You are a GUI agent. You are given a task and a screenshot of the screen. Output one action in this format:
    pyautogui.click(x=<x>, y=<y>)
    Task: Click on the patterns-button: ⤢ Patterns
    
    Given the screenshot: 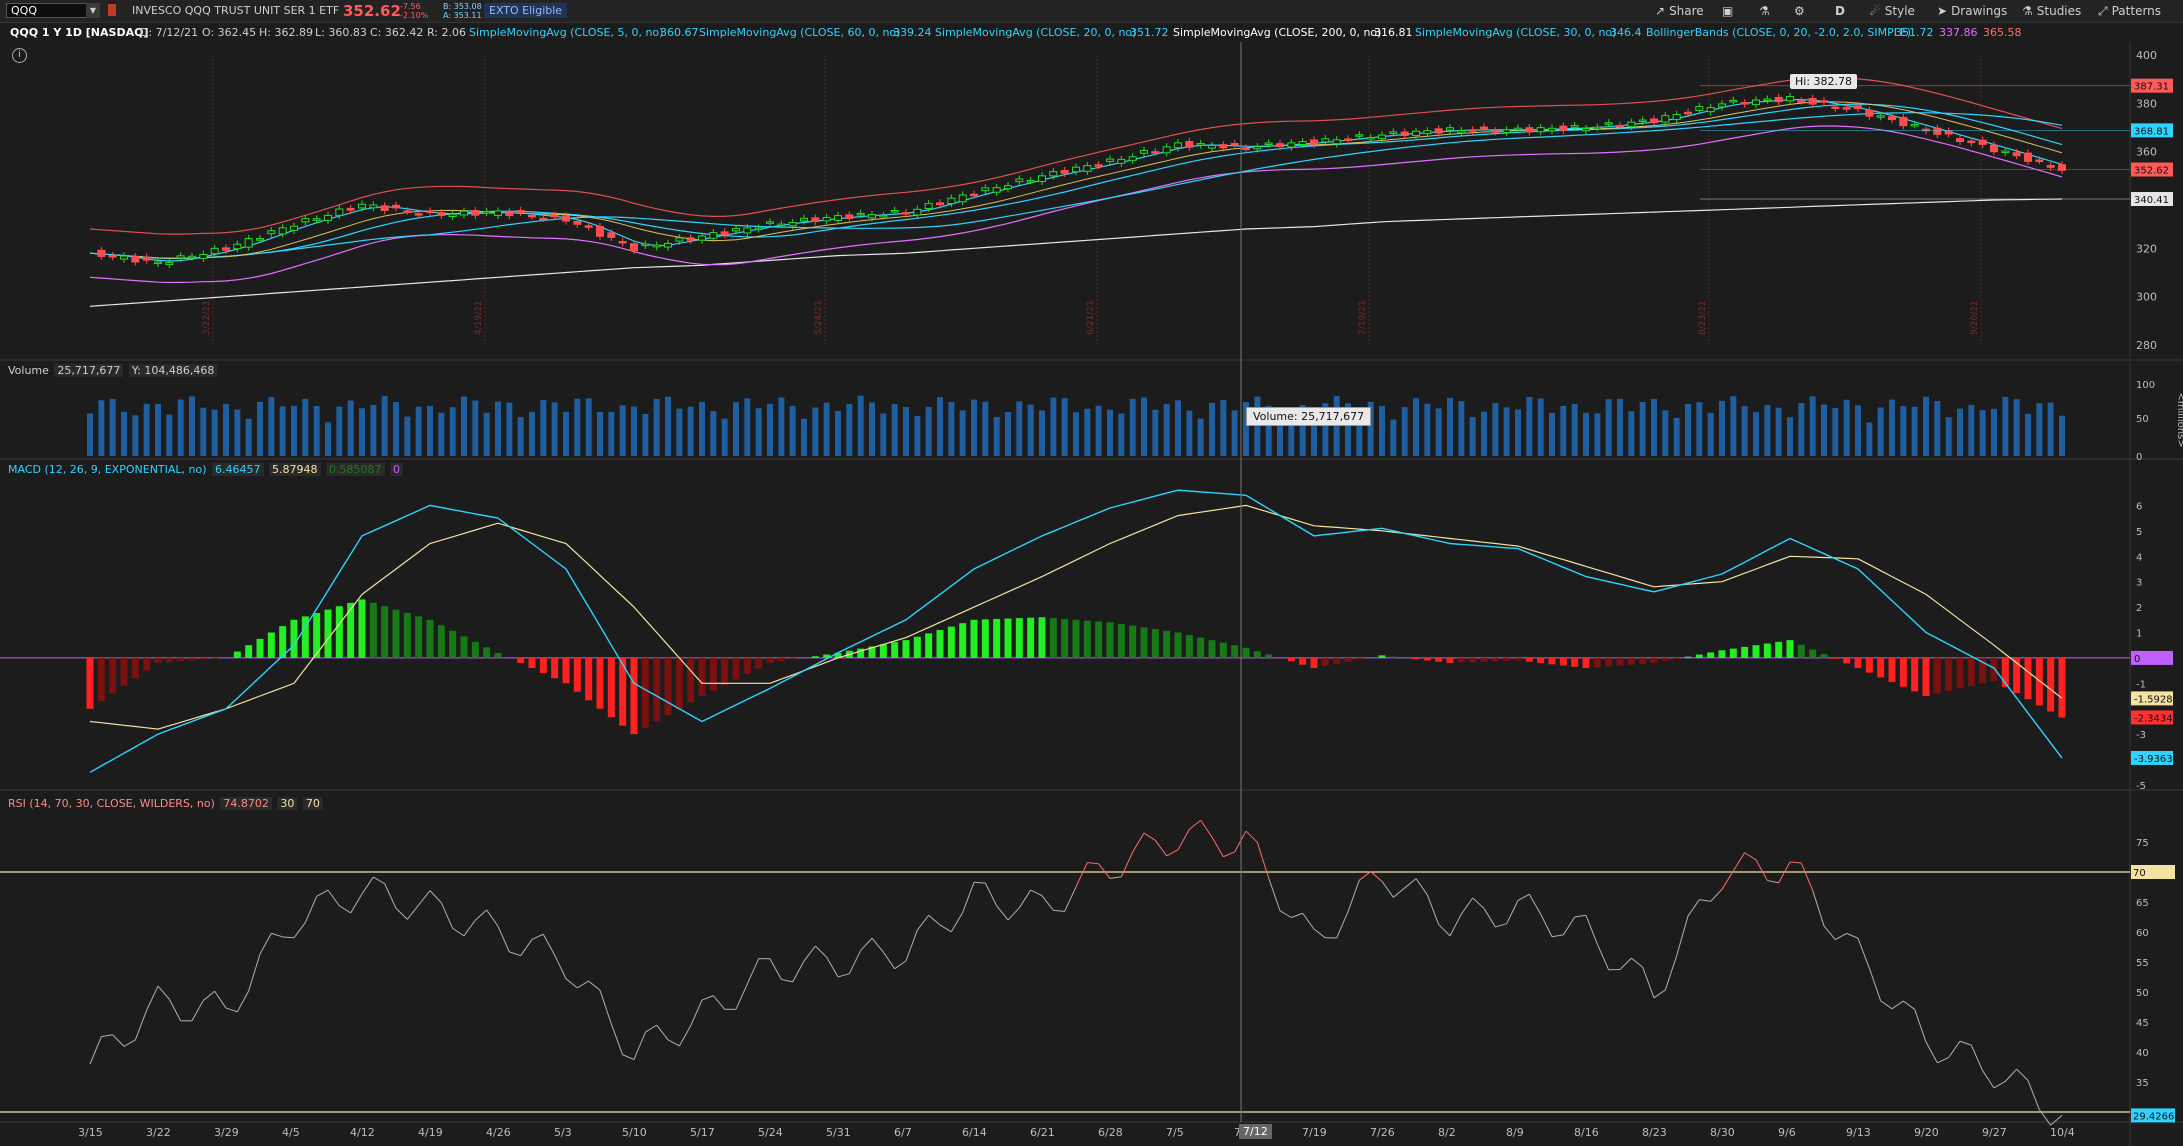 What is the action you would take?
    pyautogui.click(x=2129, y=11)
    